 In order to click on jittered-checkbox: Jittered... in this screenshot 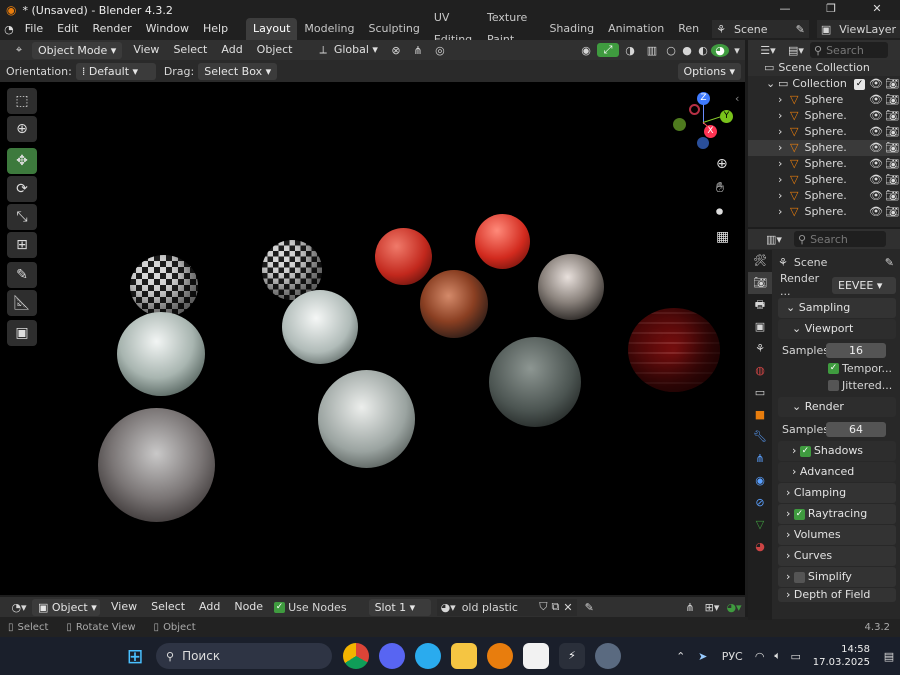, I will do `click(837, 385)`.